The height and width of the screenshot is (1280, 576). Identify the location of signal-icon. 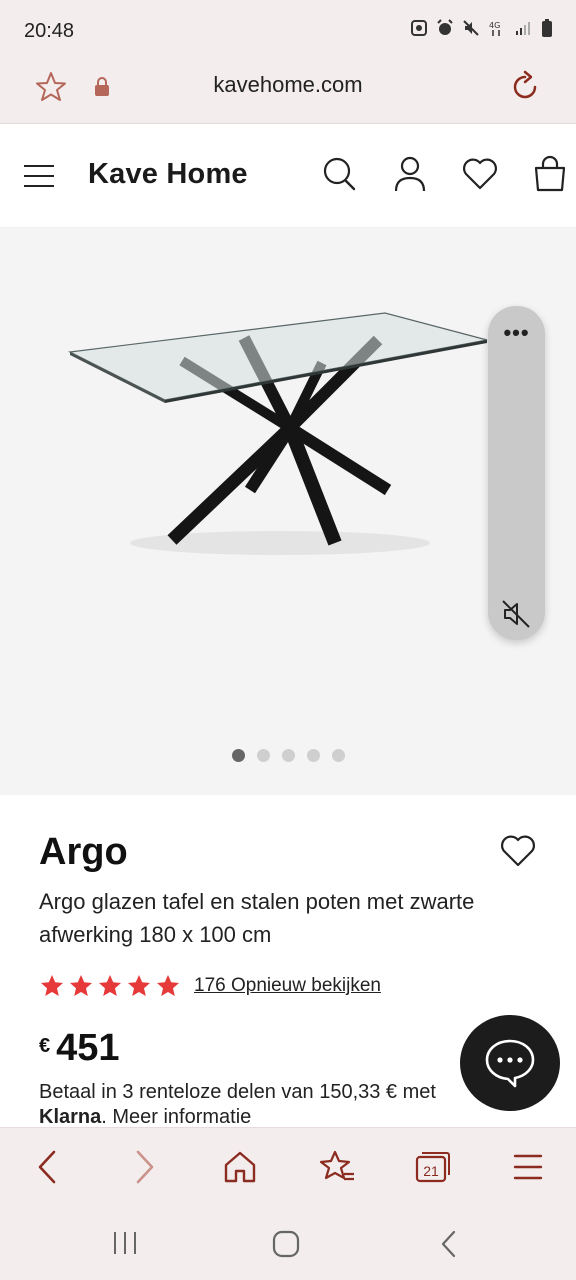
(523, 28).